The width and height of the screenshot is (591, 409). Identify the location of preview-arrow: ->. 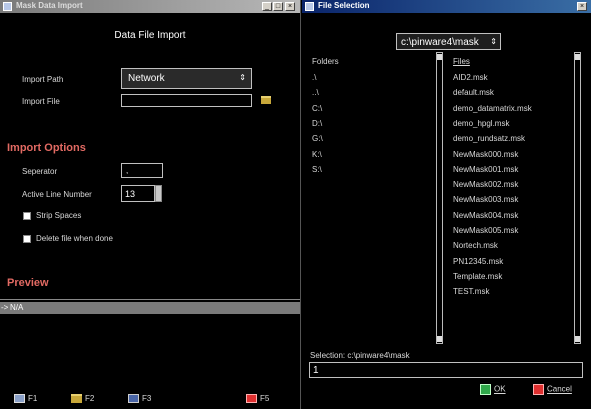
(5, 307).